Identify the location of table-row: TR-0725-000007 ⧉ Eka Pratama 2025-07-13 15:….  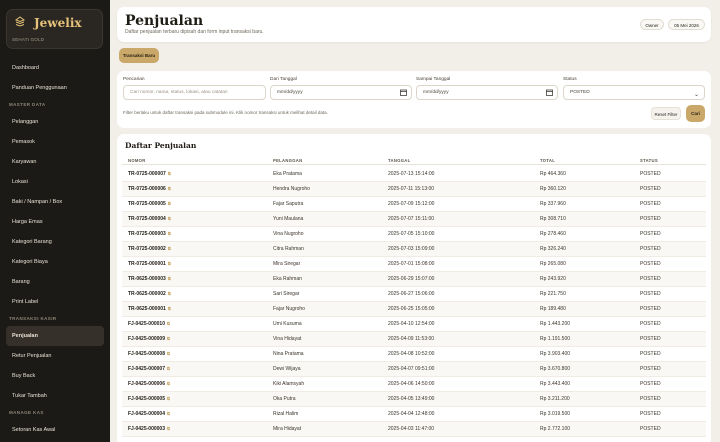
(414, 174).